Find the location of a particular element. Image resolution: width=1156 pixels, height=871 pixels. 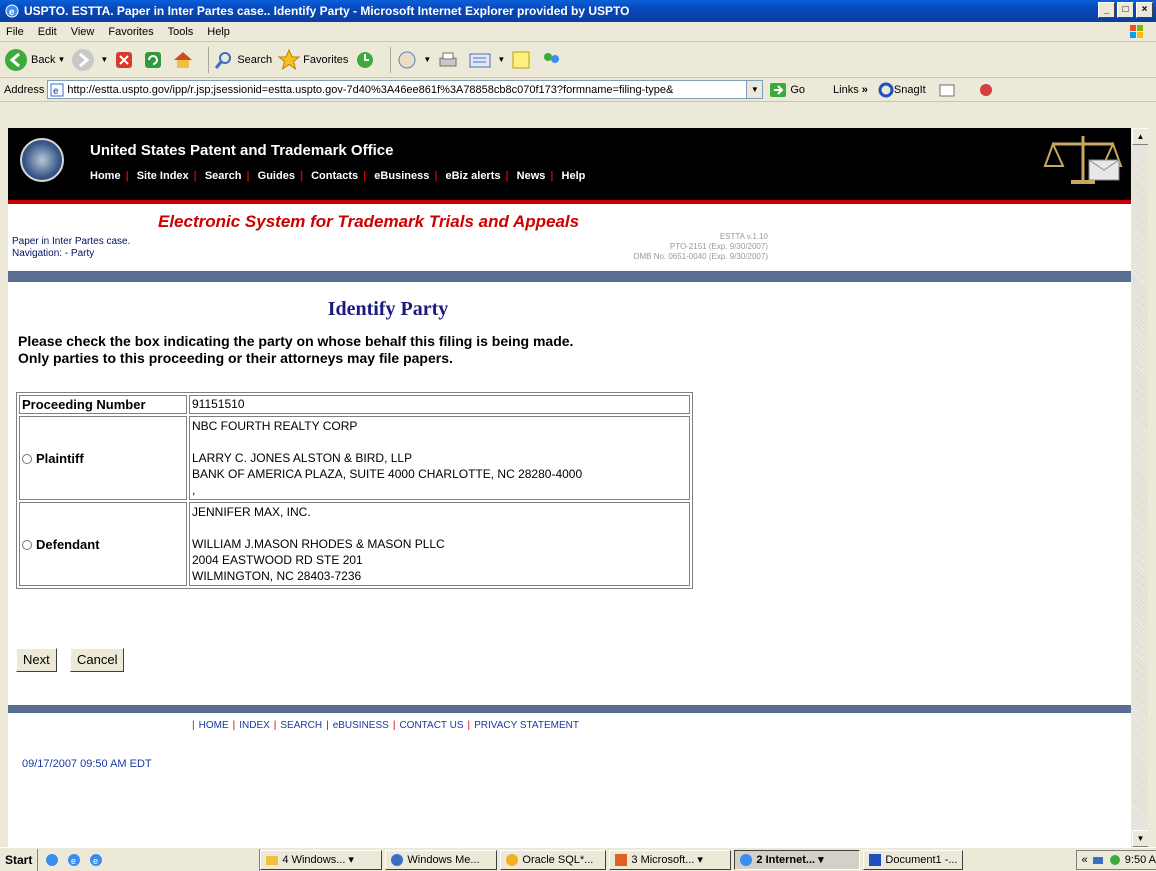

search-button: Search is located at coordinates (243, 60).